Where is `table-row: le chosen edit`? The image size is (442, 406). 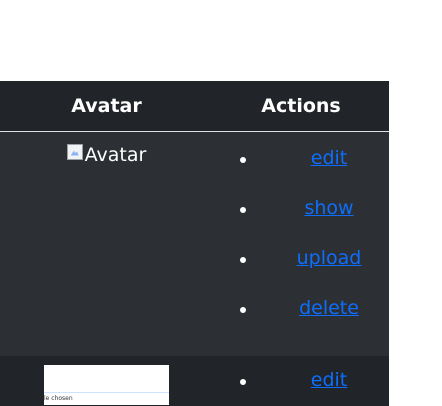
table-row: le chosen edit is located at coordinates (194, 380).